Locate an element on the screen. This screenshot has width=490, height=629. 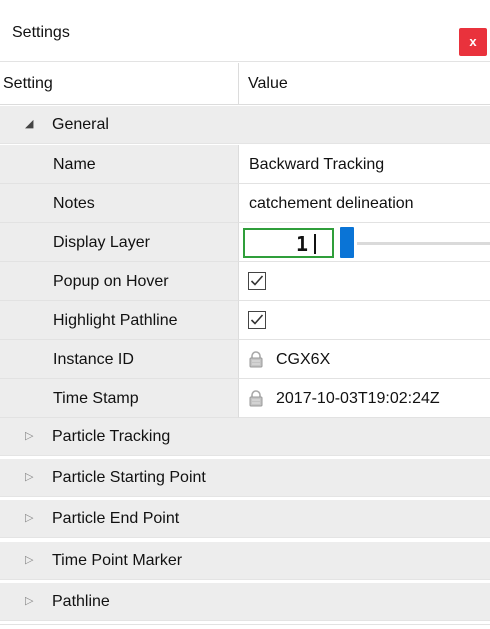
display-layer-value-cell: 1 is located at coordinates (364, 242).